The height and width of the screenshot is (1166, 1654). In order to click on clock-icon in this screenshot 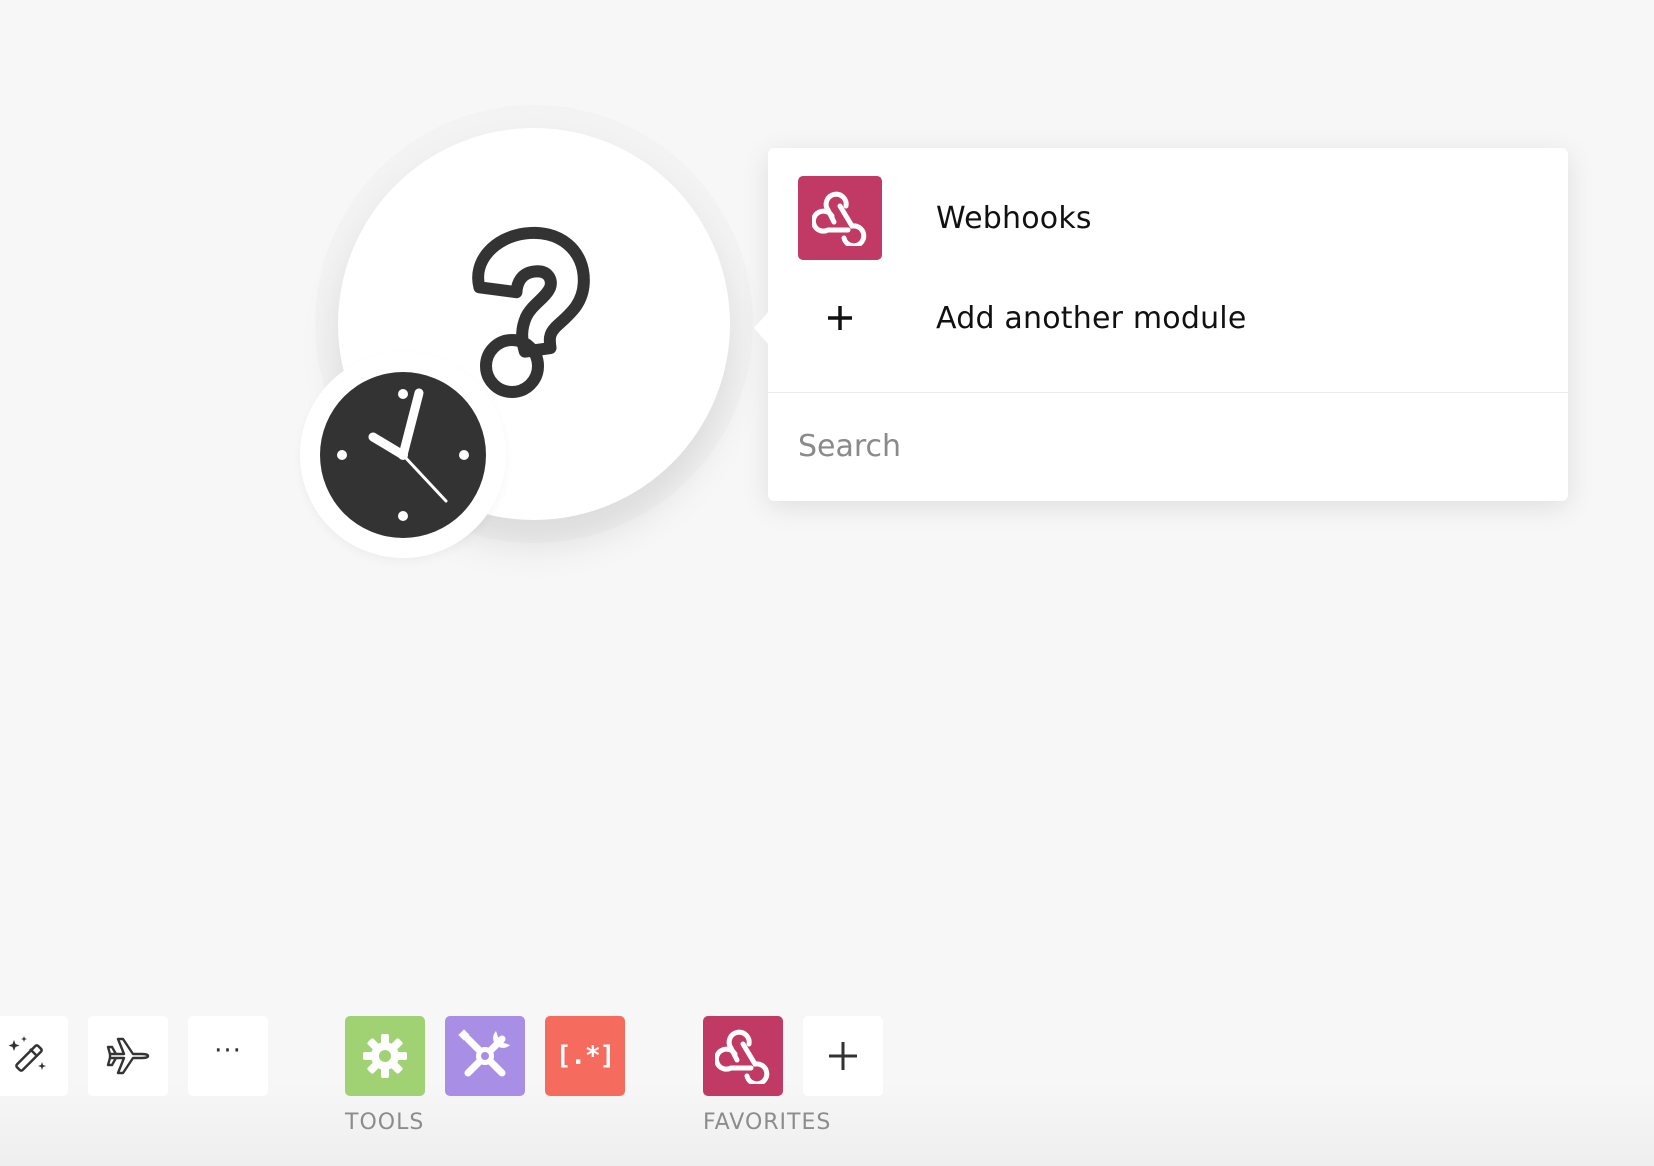, I will do `click(403, 455)`.